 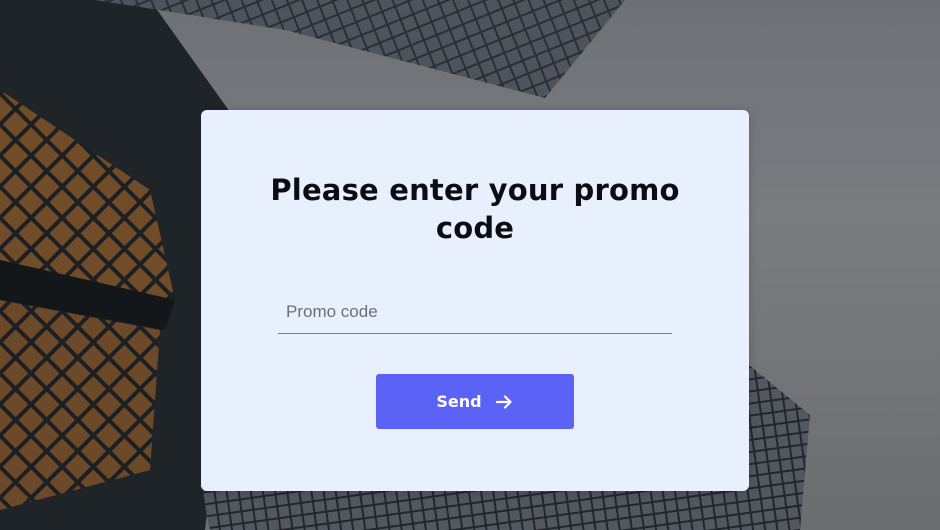 I want to click on dialog-title: Please enter your promo code, so click(x=475, y=209).